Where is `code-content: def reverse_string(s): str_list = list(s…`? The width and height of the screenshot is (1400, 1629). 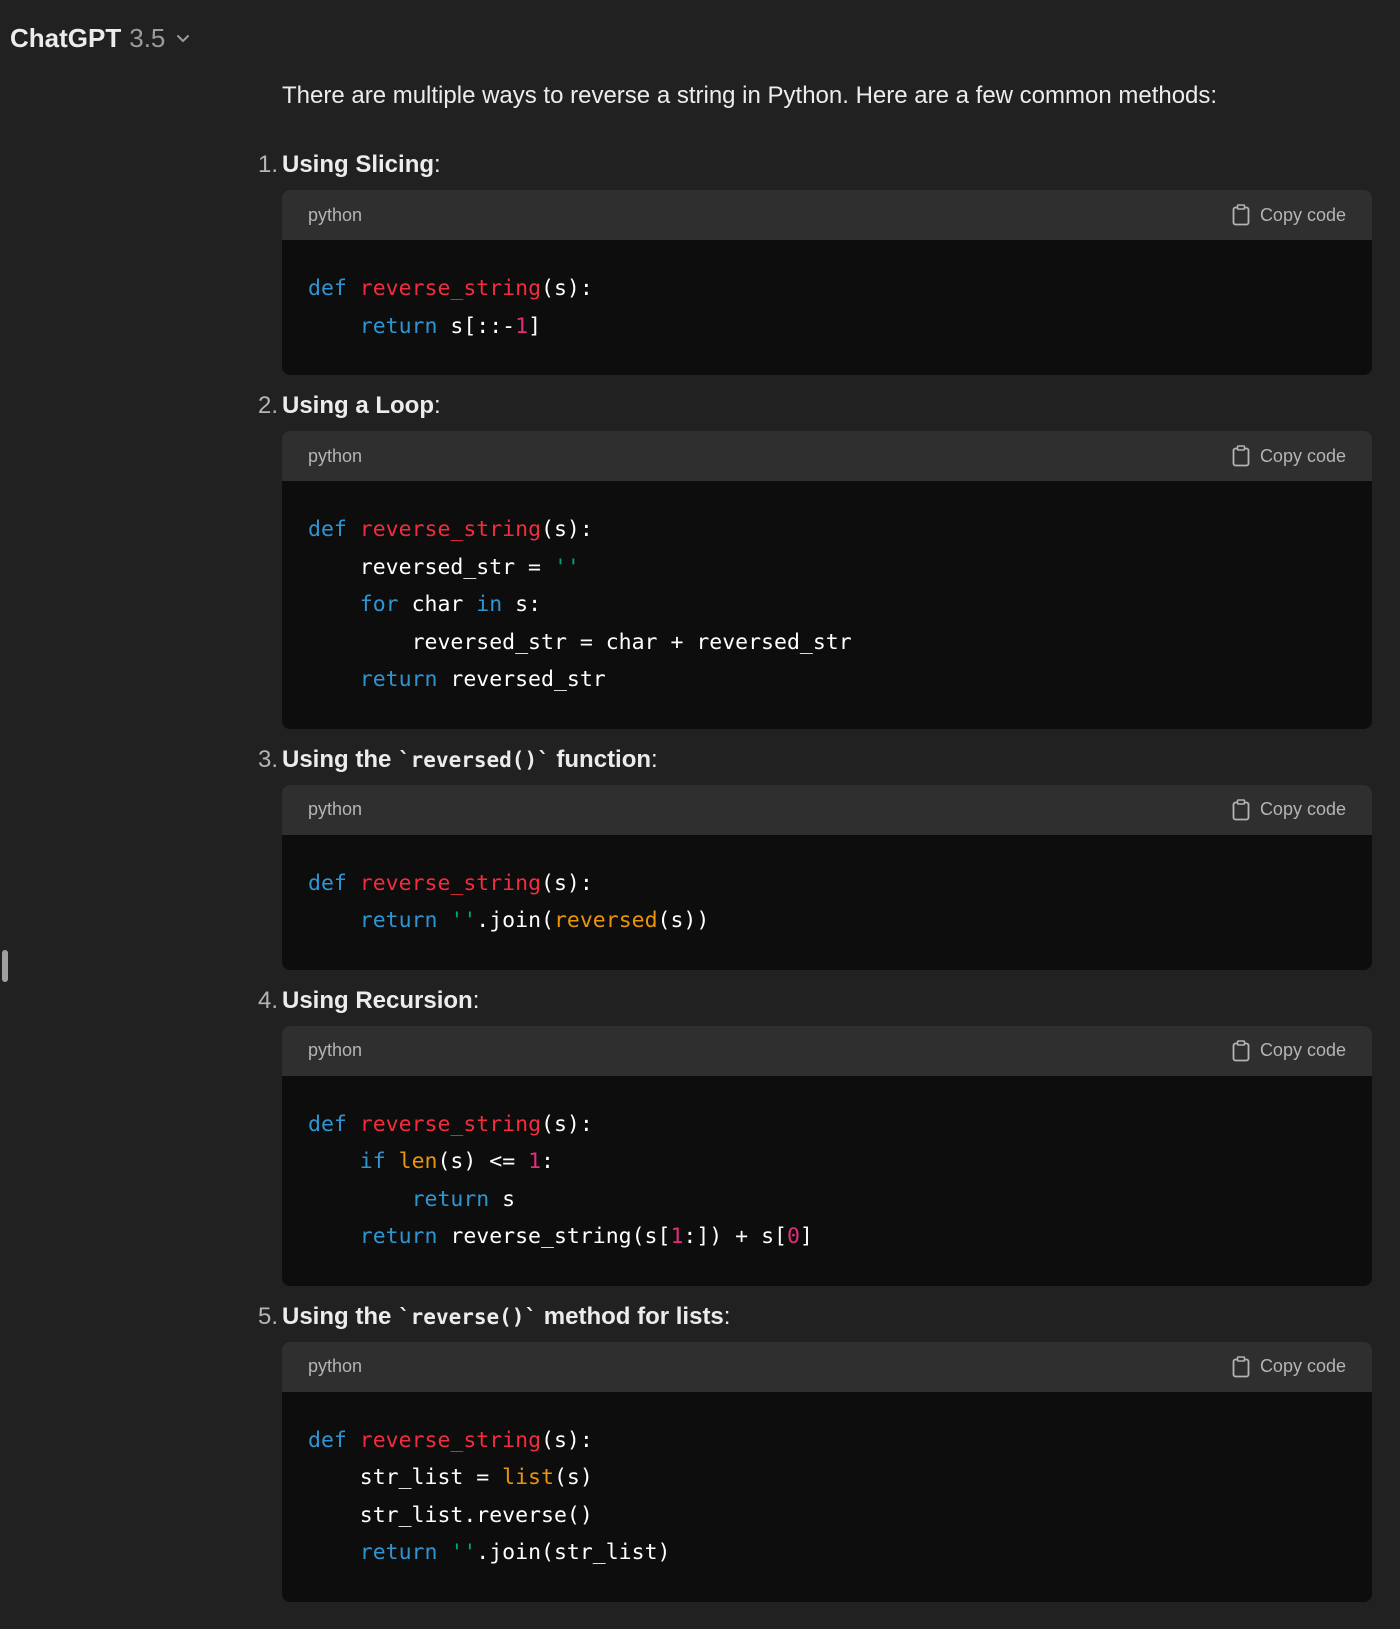
code-content: def reverse_string(s): str_list = list(s… is located at coordinates (827, 1497).